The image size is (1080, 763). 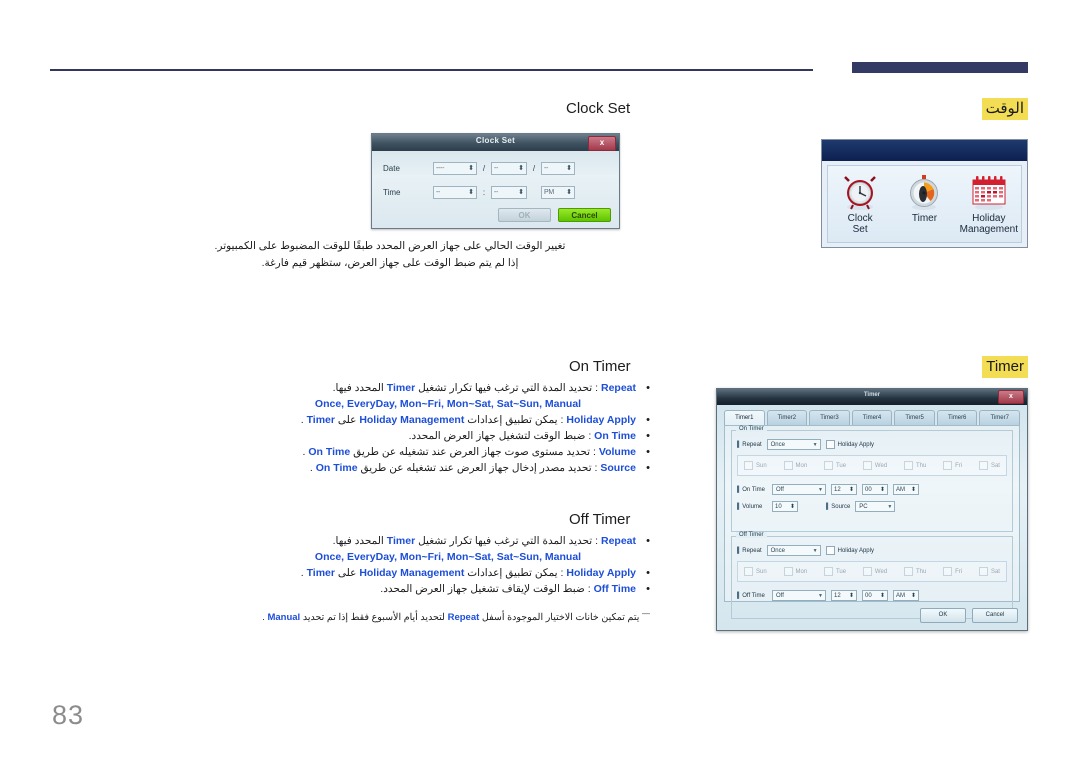 I want to click on off-holiday-apply-checkbox: Holiday Apply, so click(x=849, y=550).